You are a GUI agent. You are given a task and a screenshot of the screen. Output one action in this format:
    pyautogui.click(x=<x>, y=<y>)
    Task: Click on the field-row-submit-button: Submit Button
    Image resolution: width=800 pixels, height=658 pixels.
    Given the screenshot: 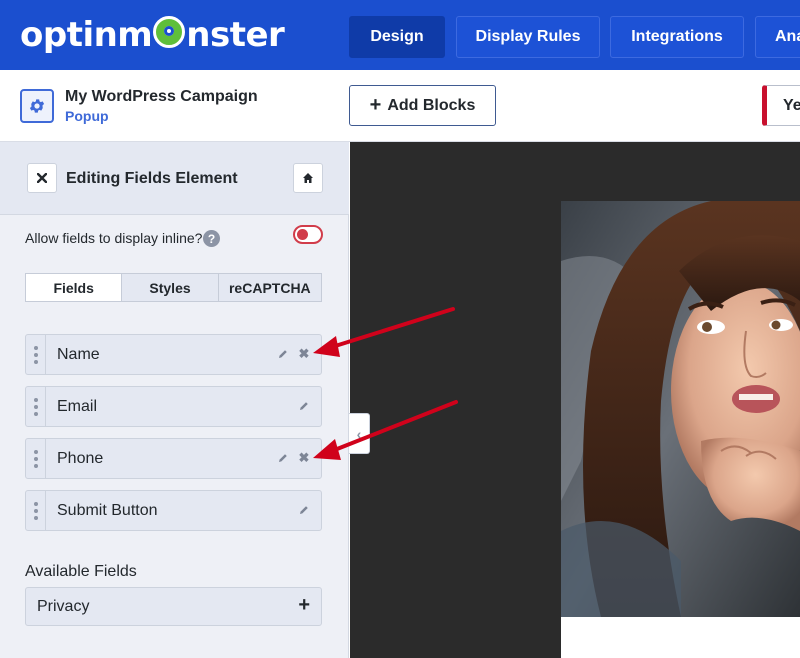 What is the action you would take?
    pyautogui.click(x=173, y=510)
    